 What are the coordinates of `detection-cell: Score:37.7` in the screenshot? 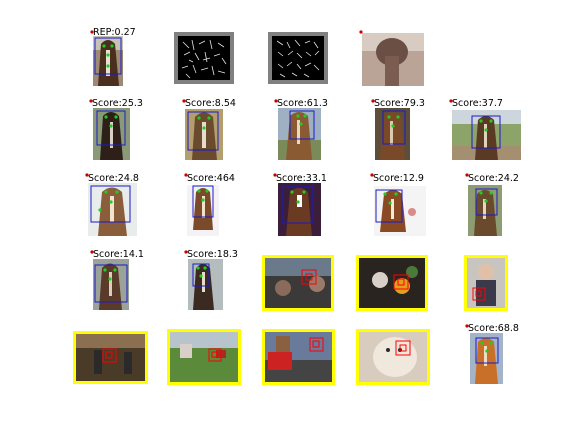 It's located at (485, 129).